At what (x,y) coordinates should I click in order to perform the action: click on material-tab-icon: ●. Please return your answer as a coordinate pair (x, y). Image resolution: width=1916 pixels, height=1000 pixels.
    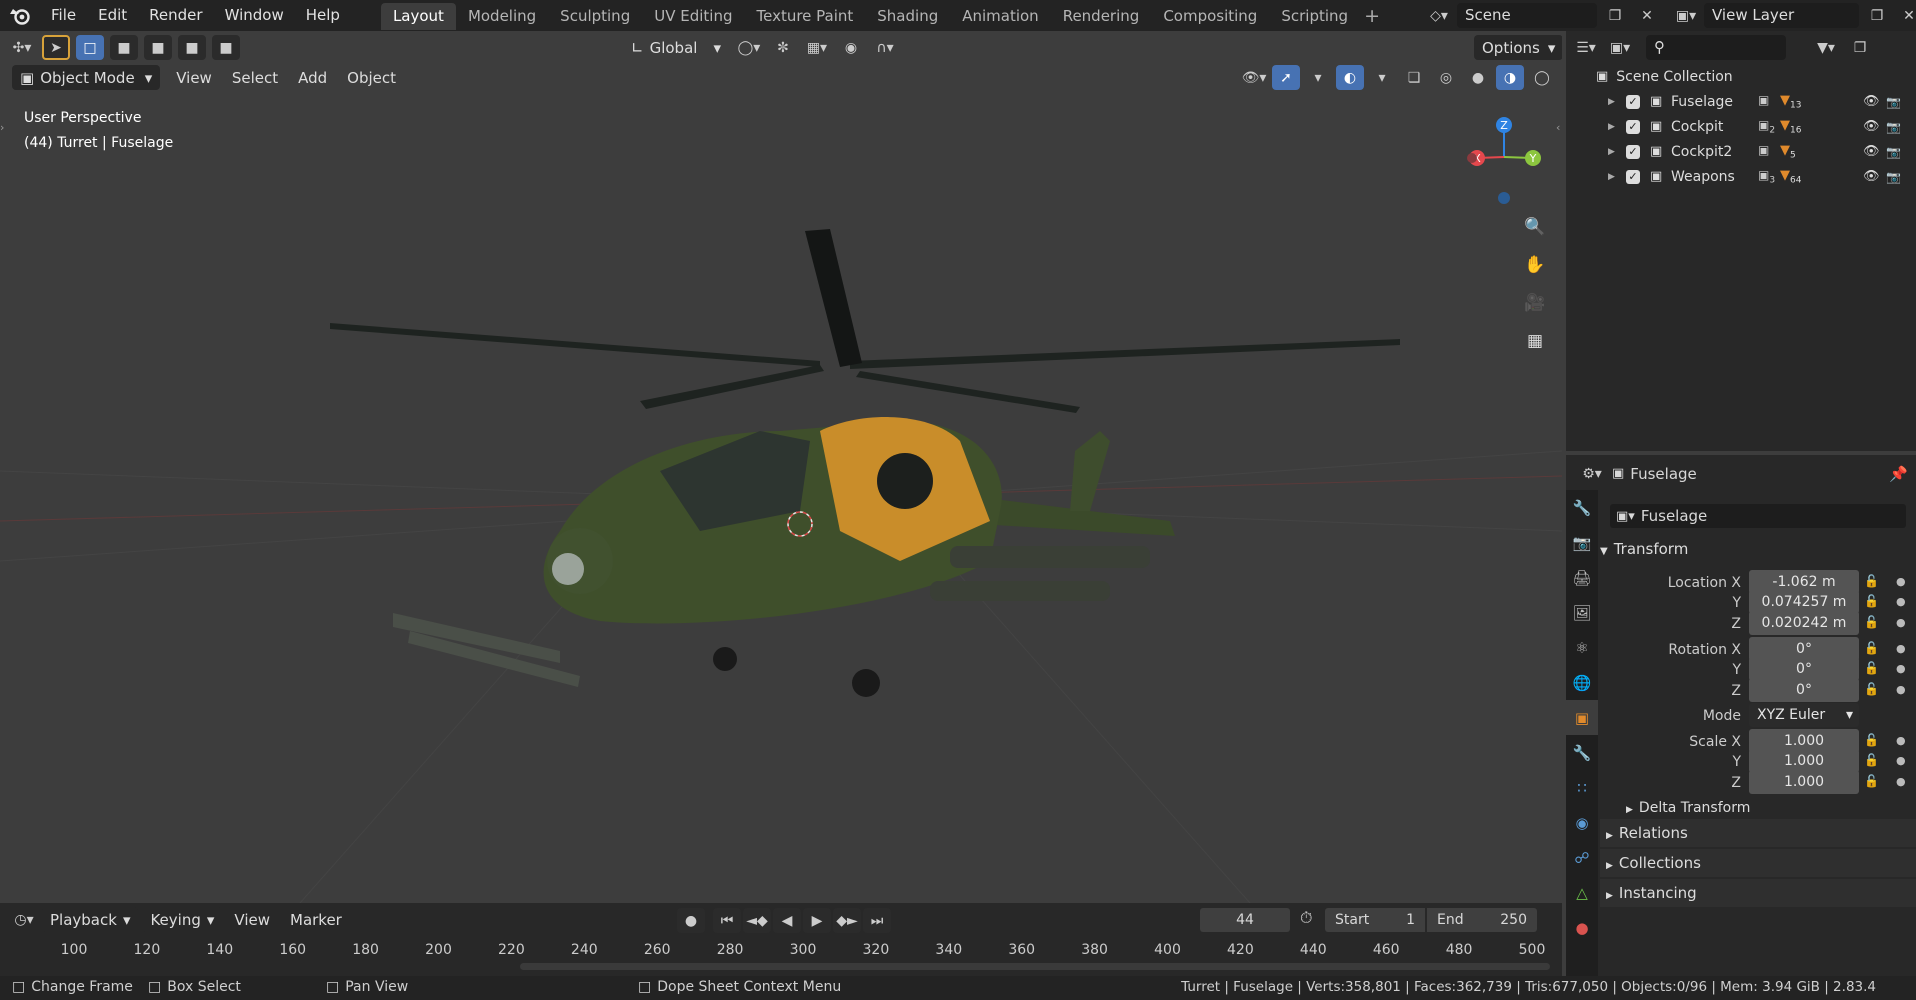
    Looking at the image, I should click on (1582, 927).